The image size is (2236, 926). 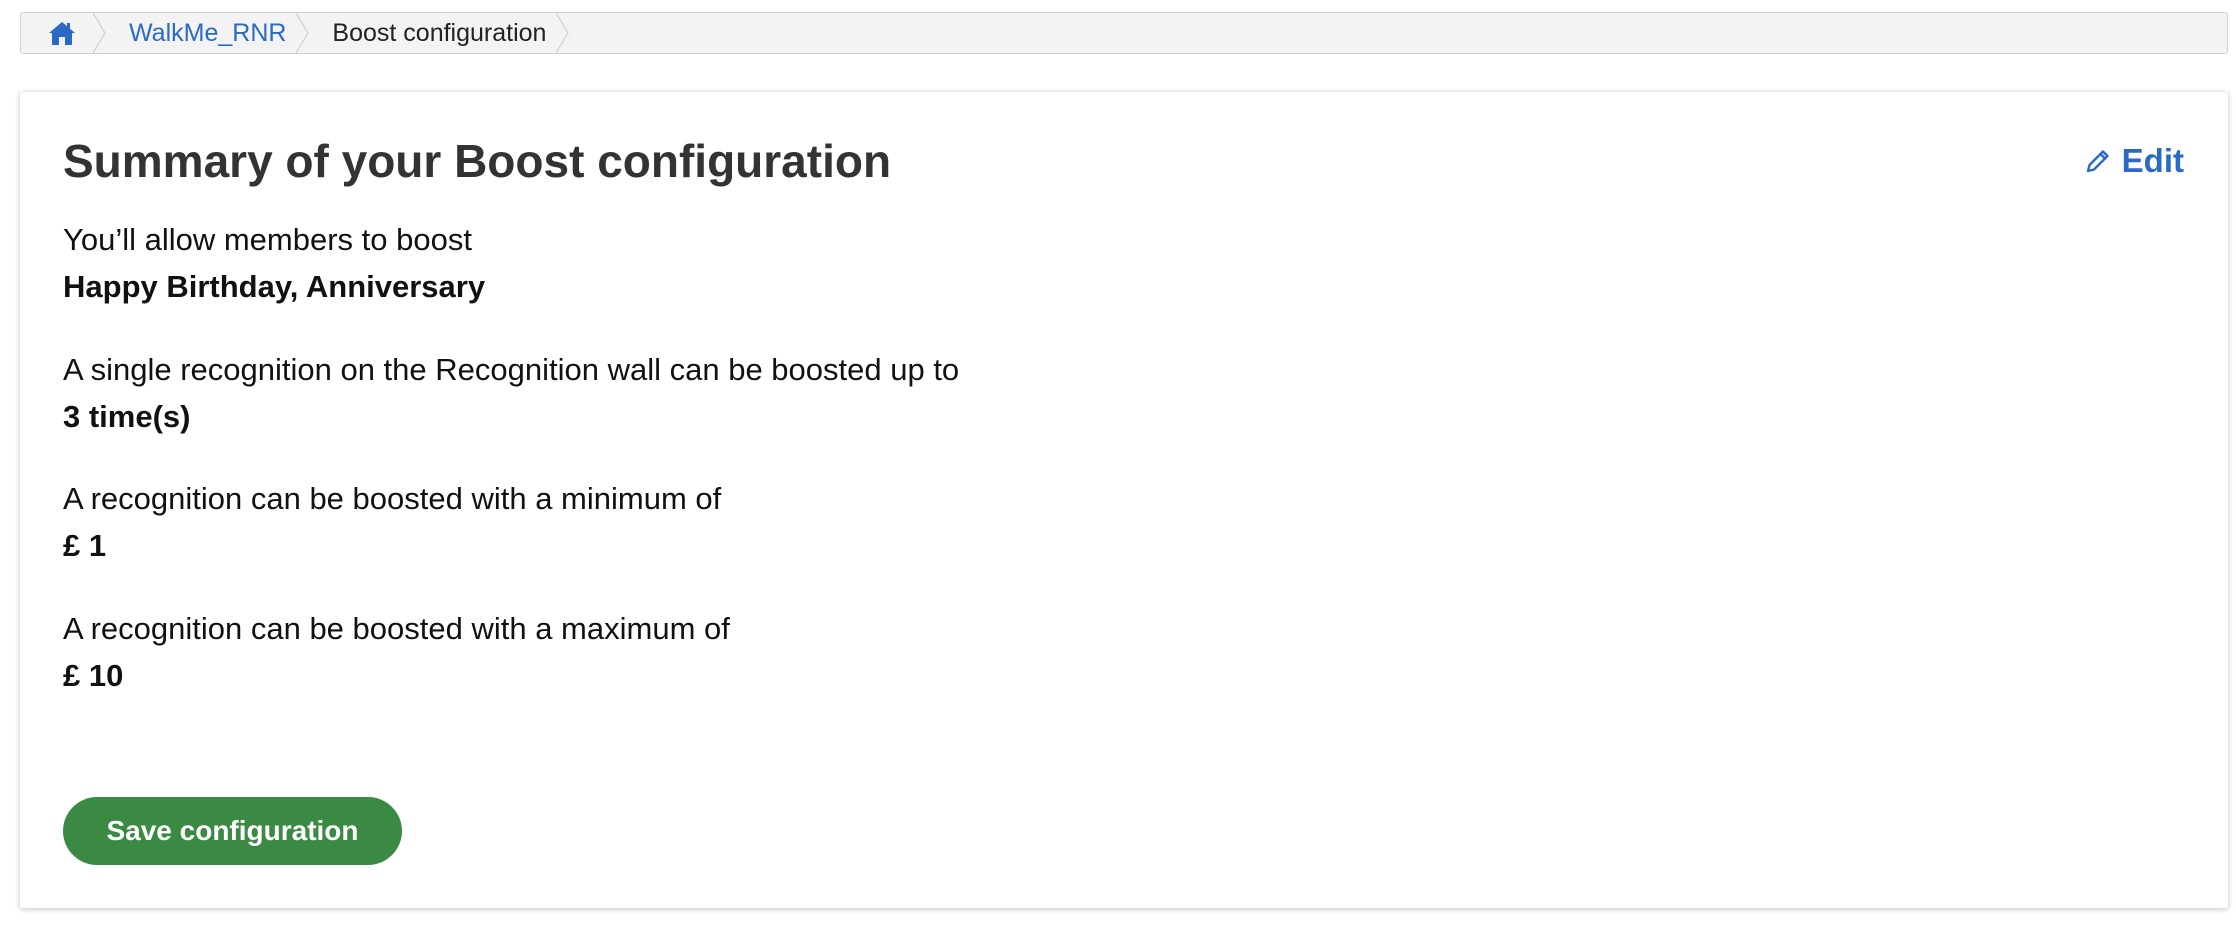 What do you see at coordinates (1124, 33) in the screenshot?
I see `breadcrumb: WalkMe_RNR Boost configuration` at bounding box center [1124, 33].